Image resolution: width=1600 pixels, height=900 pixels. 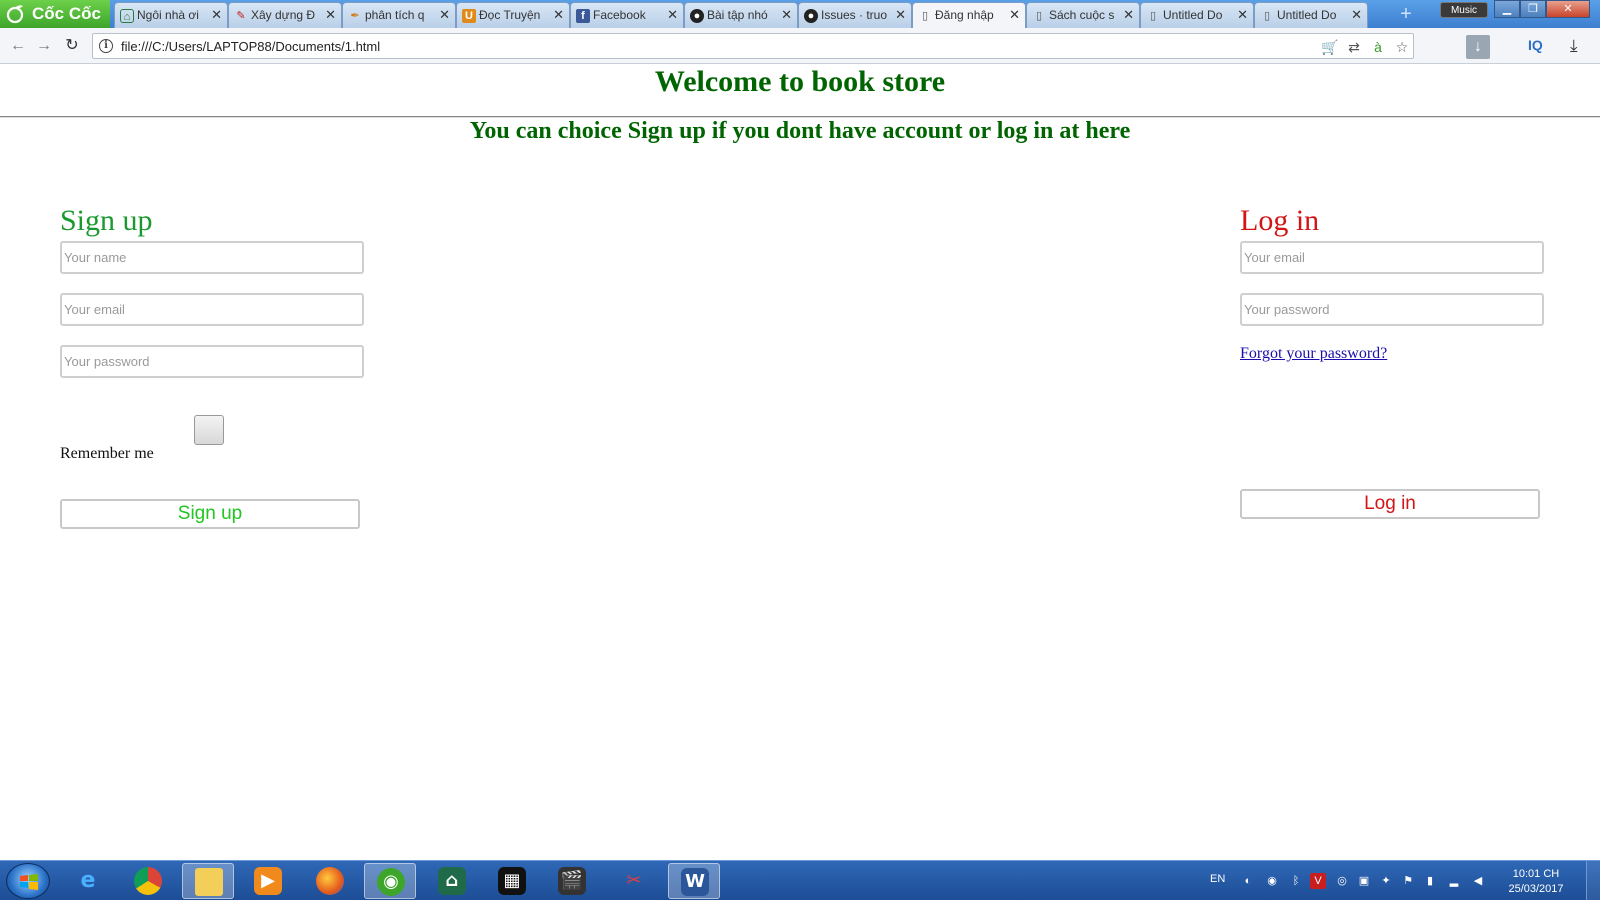 I want to click on restore-button: ❐, so click(x=1533, y=9).